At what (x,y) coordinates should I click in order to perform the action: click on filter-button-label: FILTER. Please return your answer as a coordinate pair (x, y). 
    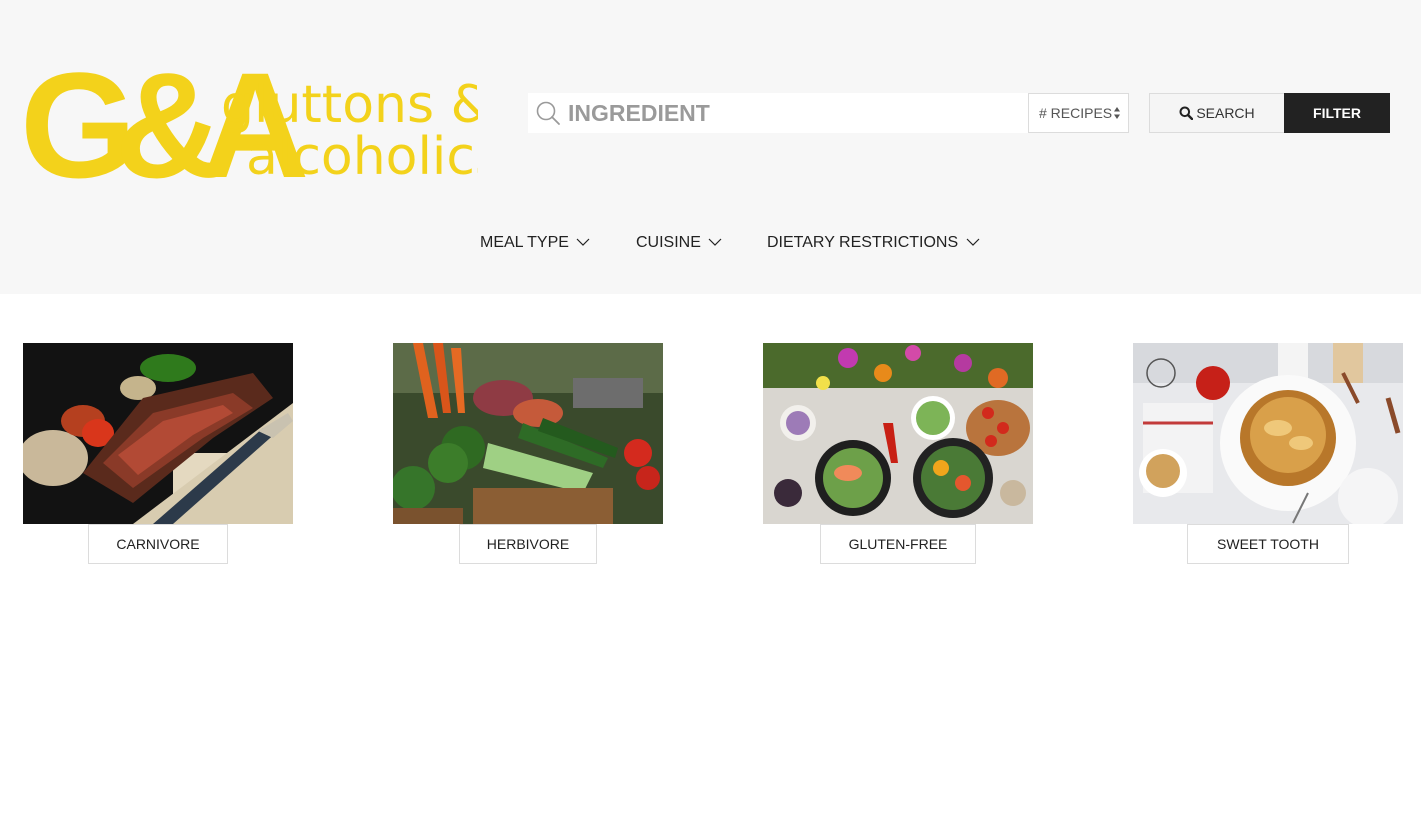
    Looking at the image, I should click on (1337, 113).